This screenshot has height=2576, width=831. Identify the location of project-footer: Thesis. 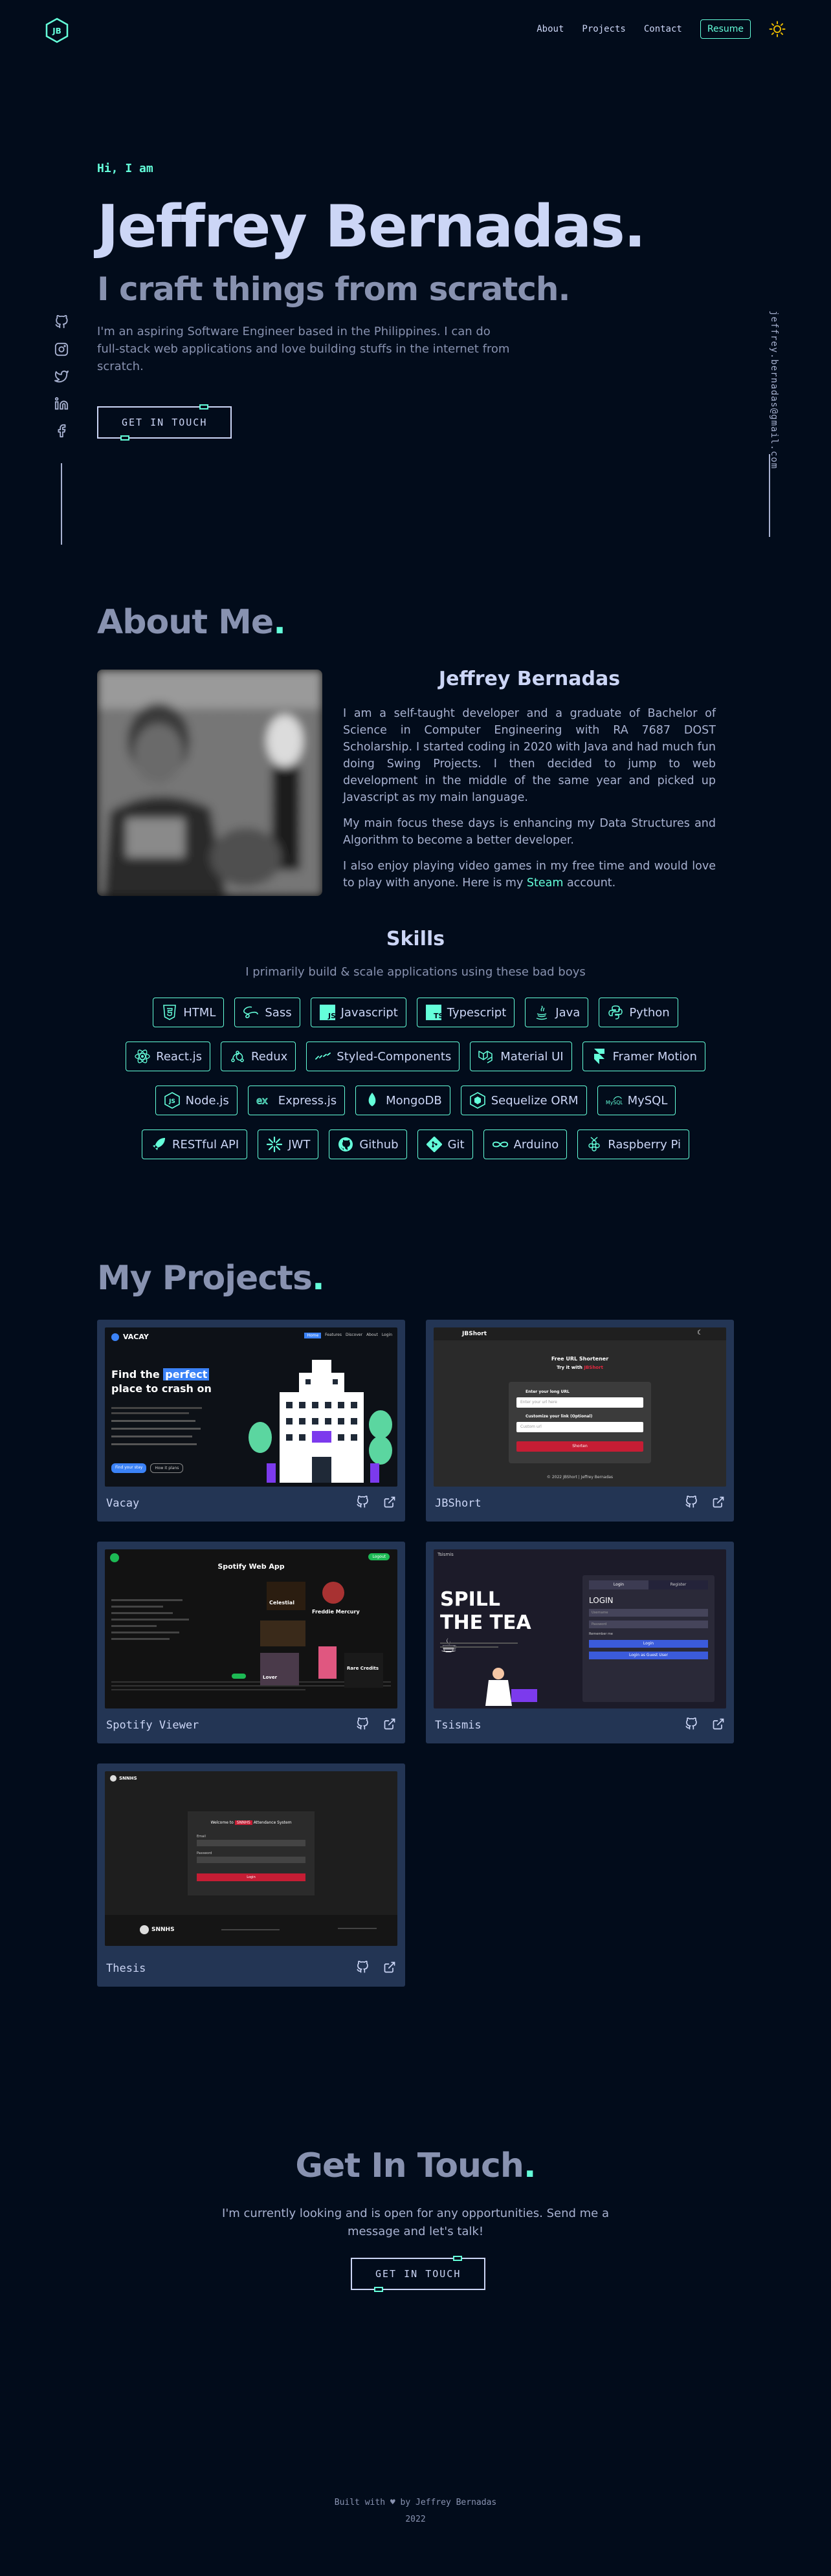
(251, 1969).